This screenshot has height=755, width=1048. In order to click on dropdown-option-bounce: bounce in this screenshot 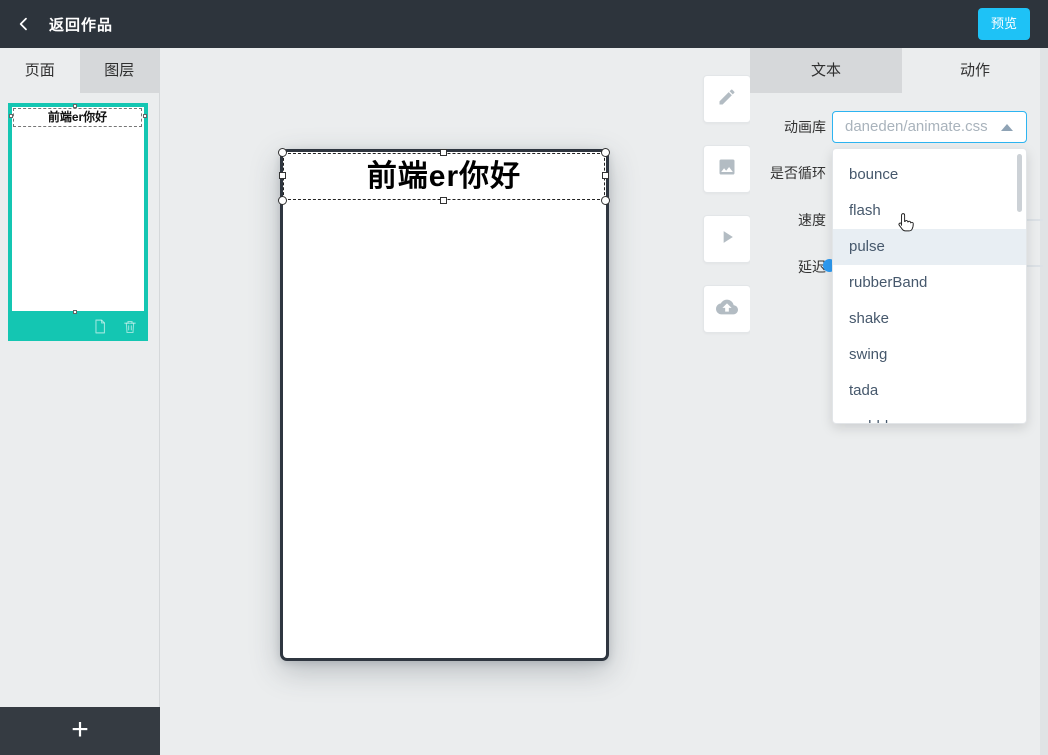, I will do `click(929, 175)`.